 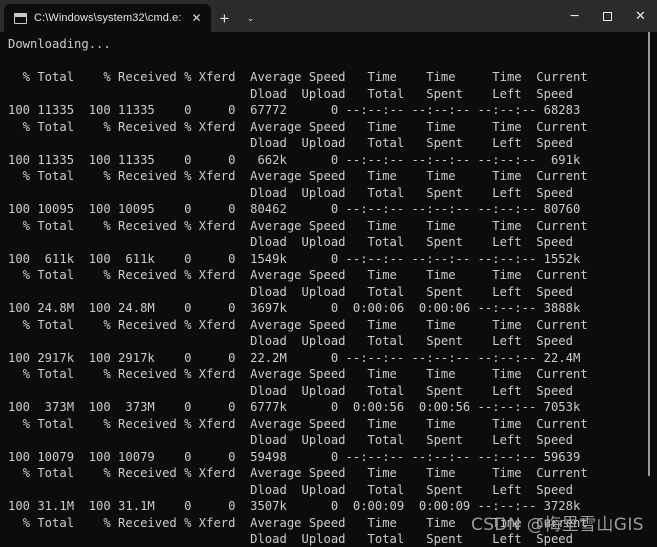 I want to click on maximize-button, so click(x=607, y=16).